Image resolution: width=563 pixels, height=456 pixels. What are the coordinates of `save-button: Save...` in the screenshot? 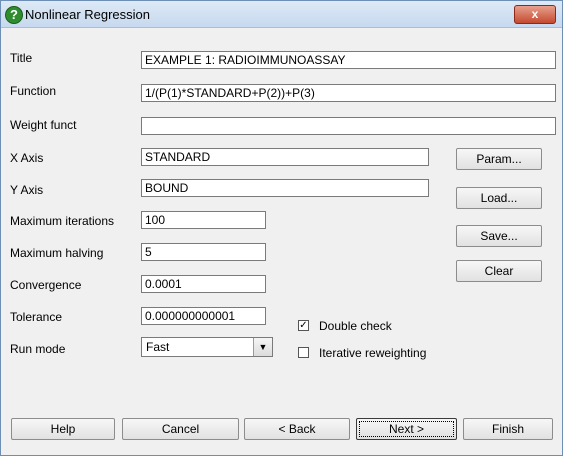 It's located at (499, 236).